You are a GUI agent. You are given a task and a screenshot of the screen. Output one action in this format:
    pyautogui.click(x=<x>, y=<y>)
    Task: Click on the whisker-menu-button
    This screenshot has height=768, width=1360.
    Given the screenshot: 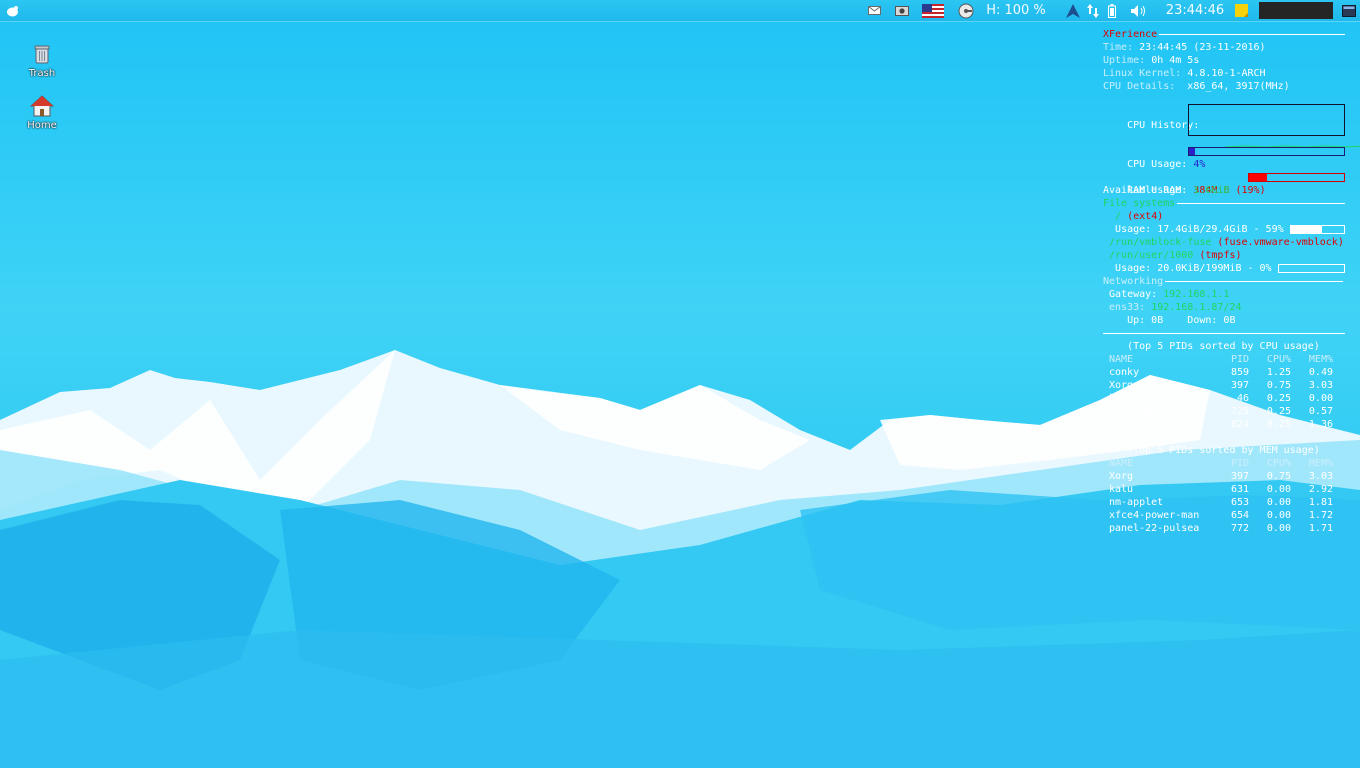 What is the action you would take?
    pyautogui.click(x=12, y=10)
    